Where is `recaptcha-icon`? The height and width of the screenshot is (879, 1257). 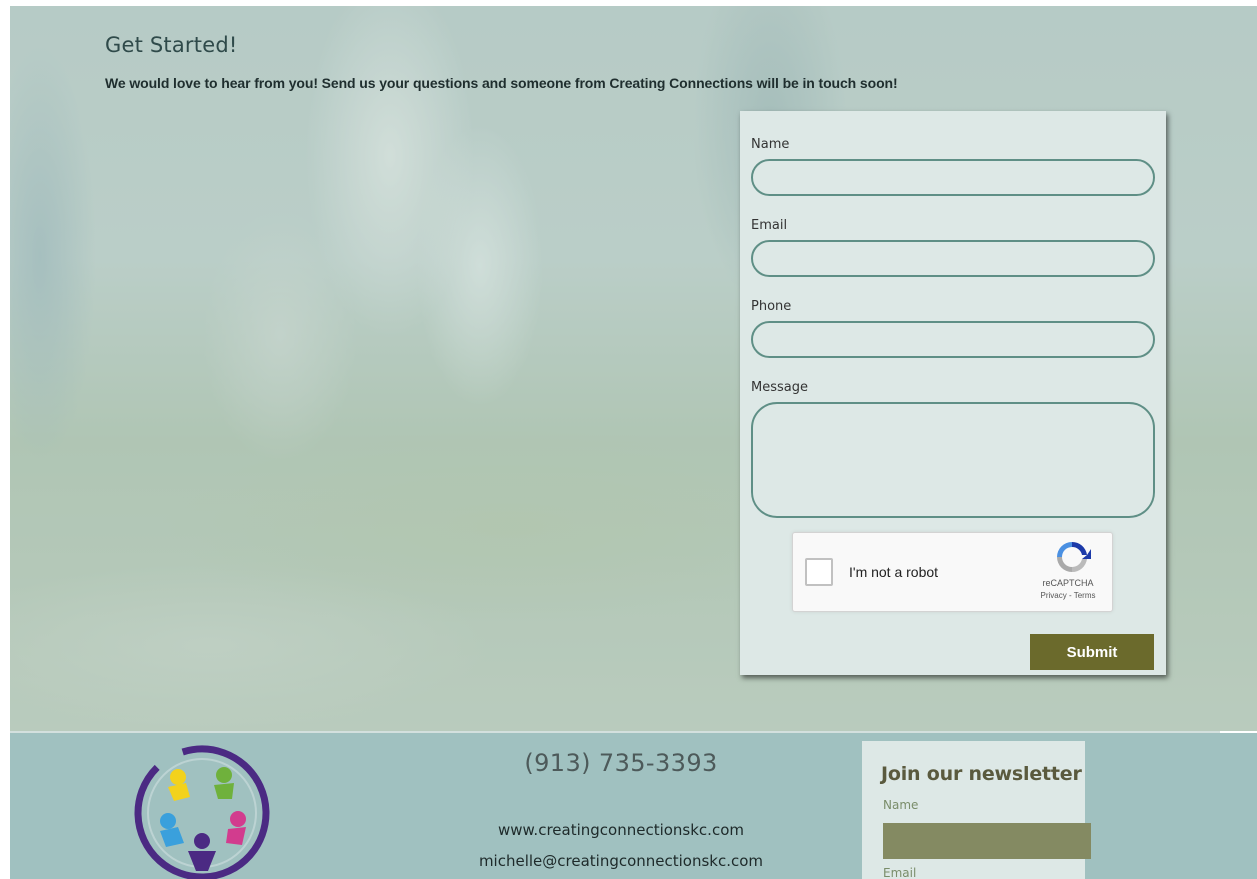 recaptcha-icon is located at coordinates (1074, 557).